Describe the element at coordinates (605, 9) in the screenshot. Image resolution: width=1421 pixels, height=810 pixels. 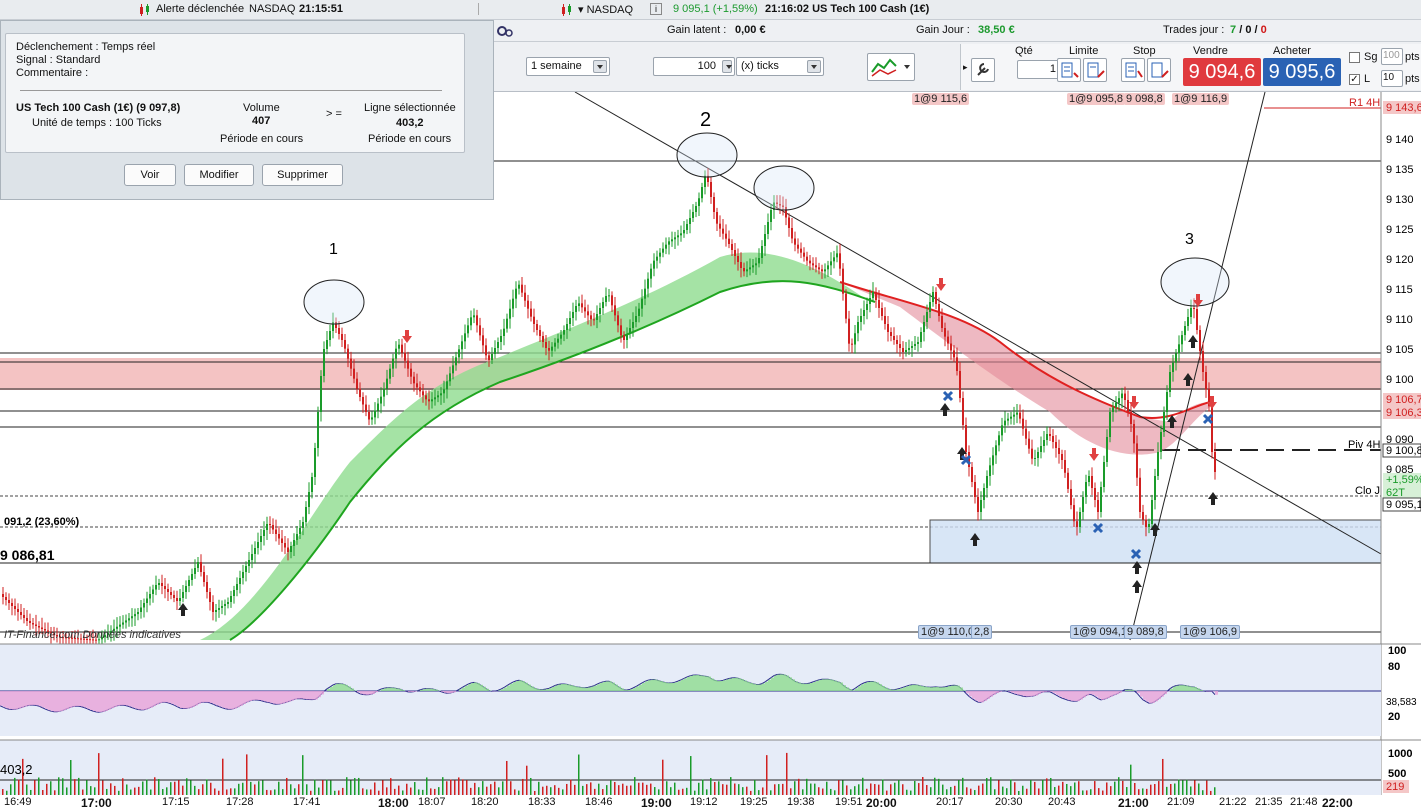
I see `instrument-dropdown: ▾ NASDAQ` at that location.